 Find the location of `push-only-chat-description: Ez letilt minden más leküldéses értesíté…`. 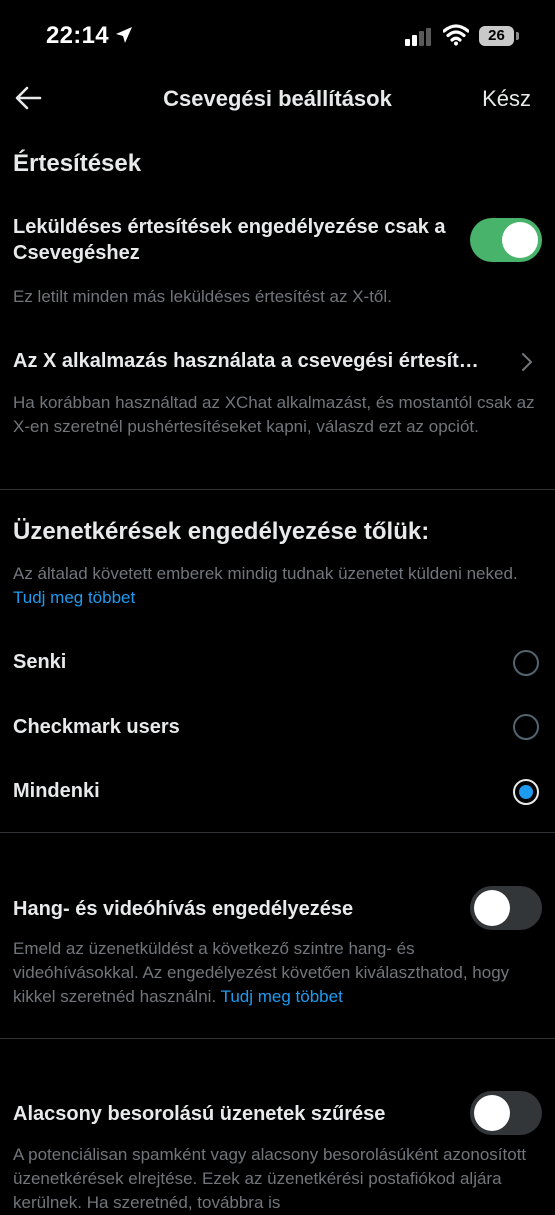

push-only-chat-description: Ez letilt minden más leküldéses értesíté… is located at coordinates (202, 296).